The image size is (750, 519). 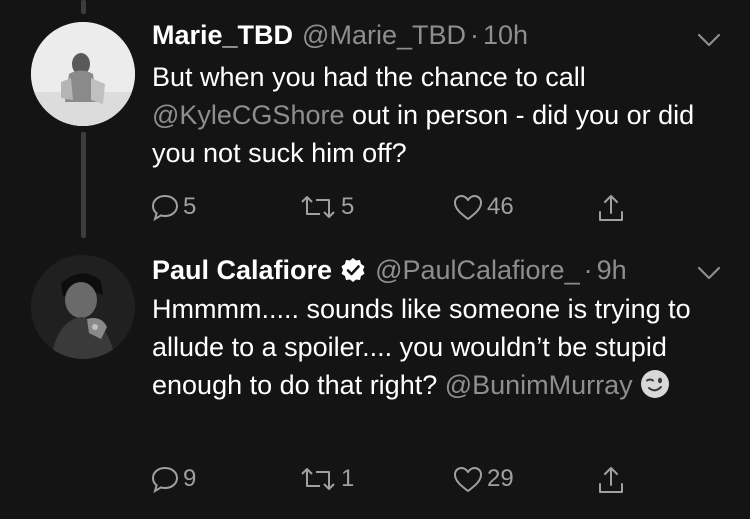 What do you see at coordinates (400, 482) in the screenshot?
I see `tweet-actions: 9 1 29` at bounding box center [400, 482].